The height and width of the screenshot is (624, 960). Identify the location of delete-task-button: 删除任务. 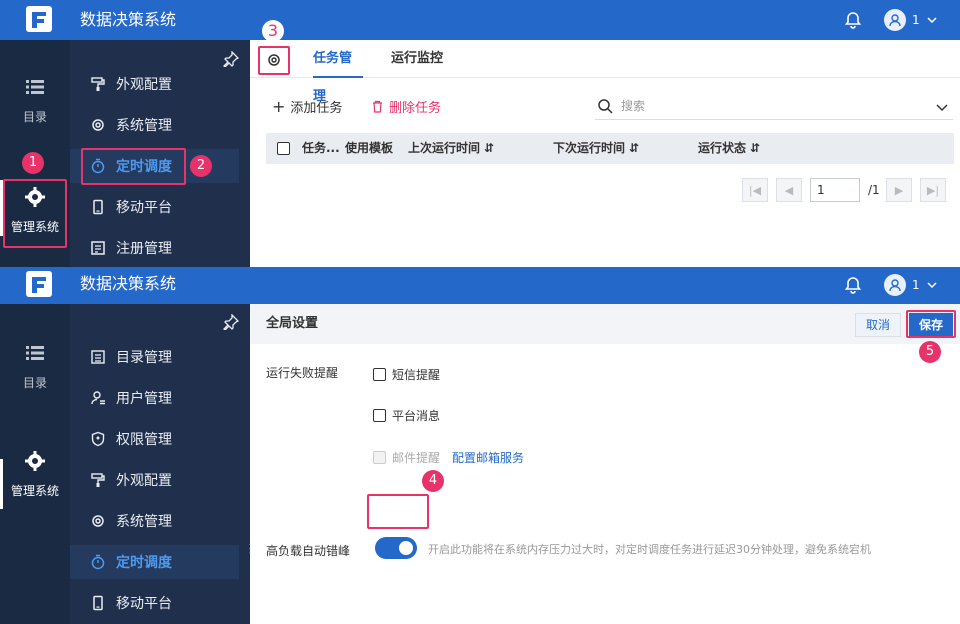
(406, 106).